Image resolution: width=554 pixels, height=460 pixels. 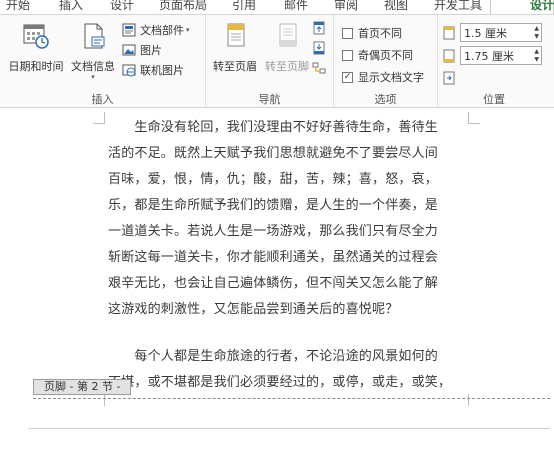 I want to click on show-document-text-label: 显示文档文字, so click(x=391, y=77).